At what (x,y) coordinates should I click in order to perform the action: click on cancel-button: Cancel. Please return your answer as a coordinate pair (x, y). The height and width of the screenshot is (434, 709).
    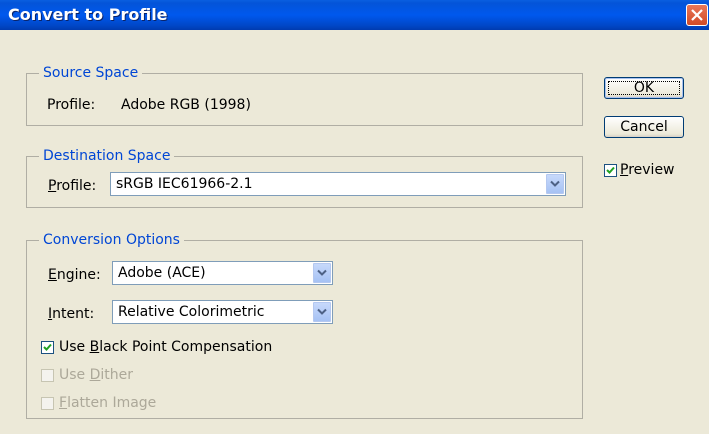
    Looking at the image, I should click on (644, 127).